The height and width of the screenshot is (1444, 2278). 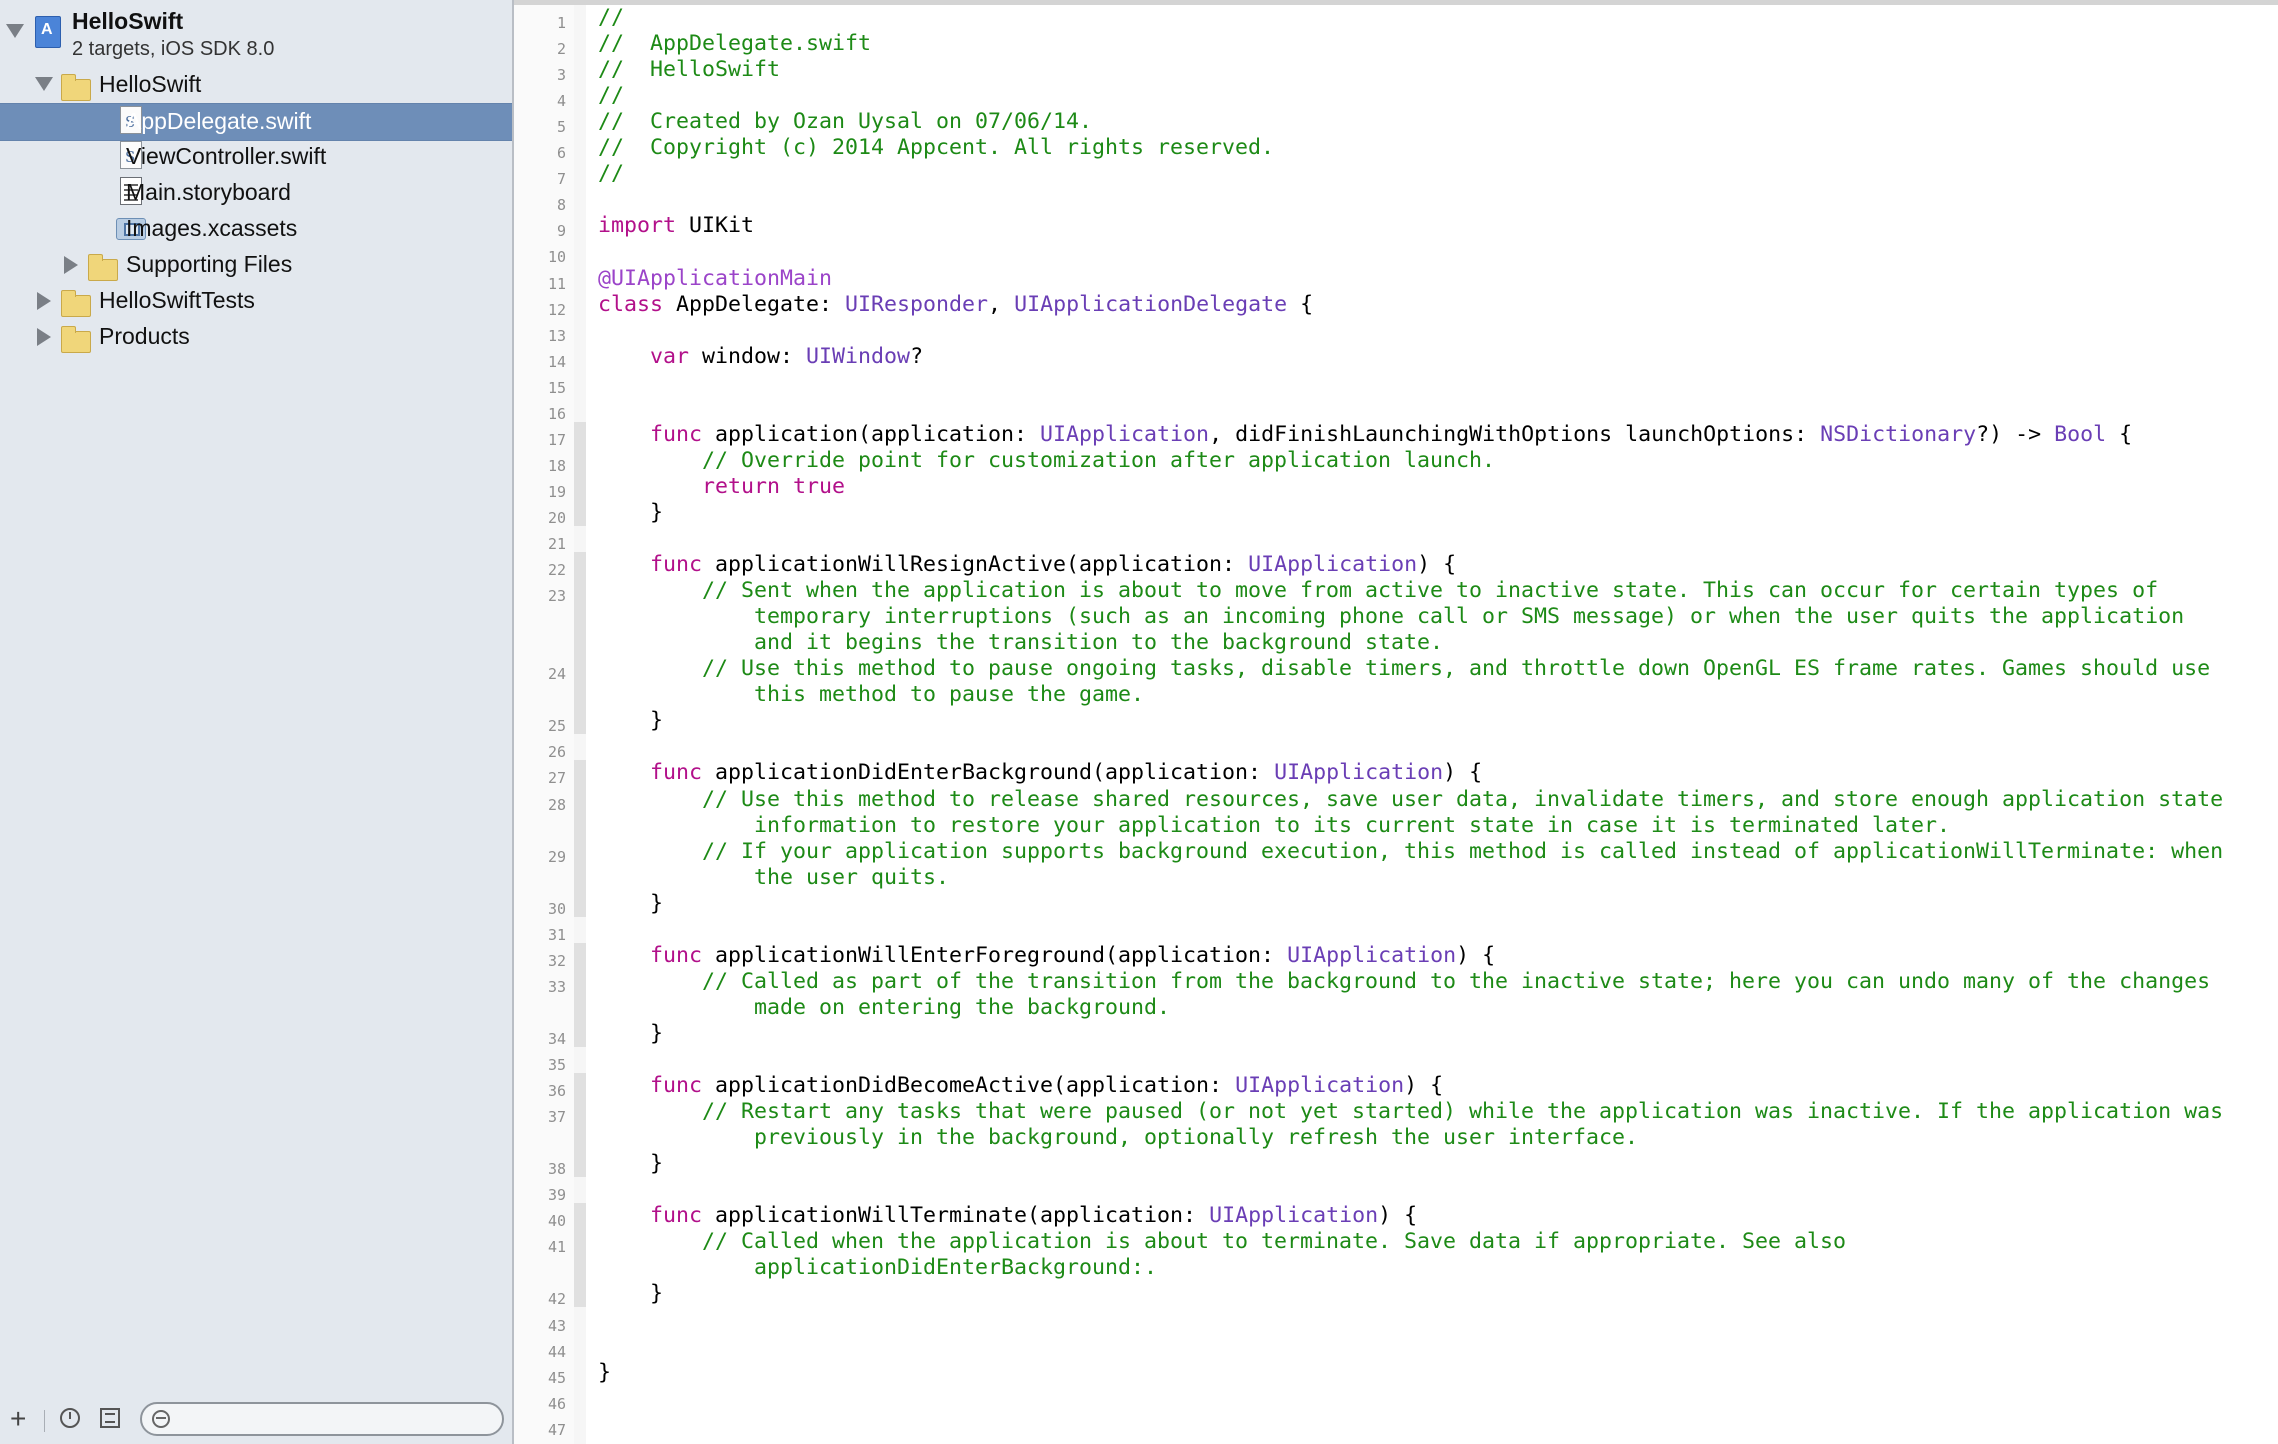 I want to click on line-number: 31, so click(x=556, y=934).